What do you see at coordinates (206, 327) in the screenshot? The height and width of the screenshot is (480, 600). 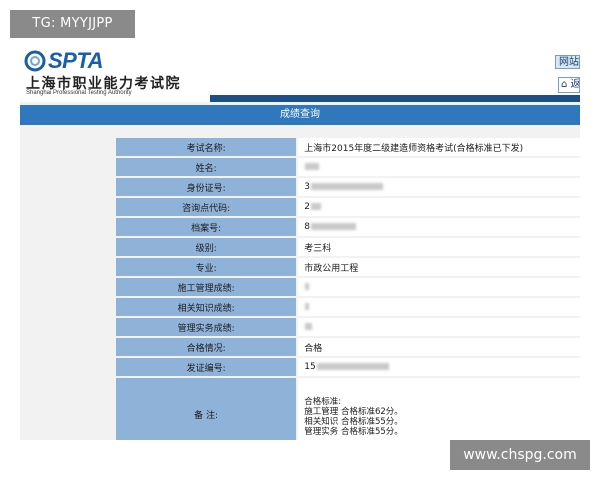 I see `field-label: 管理实务成绩:` at bounding box center [206, 327].